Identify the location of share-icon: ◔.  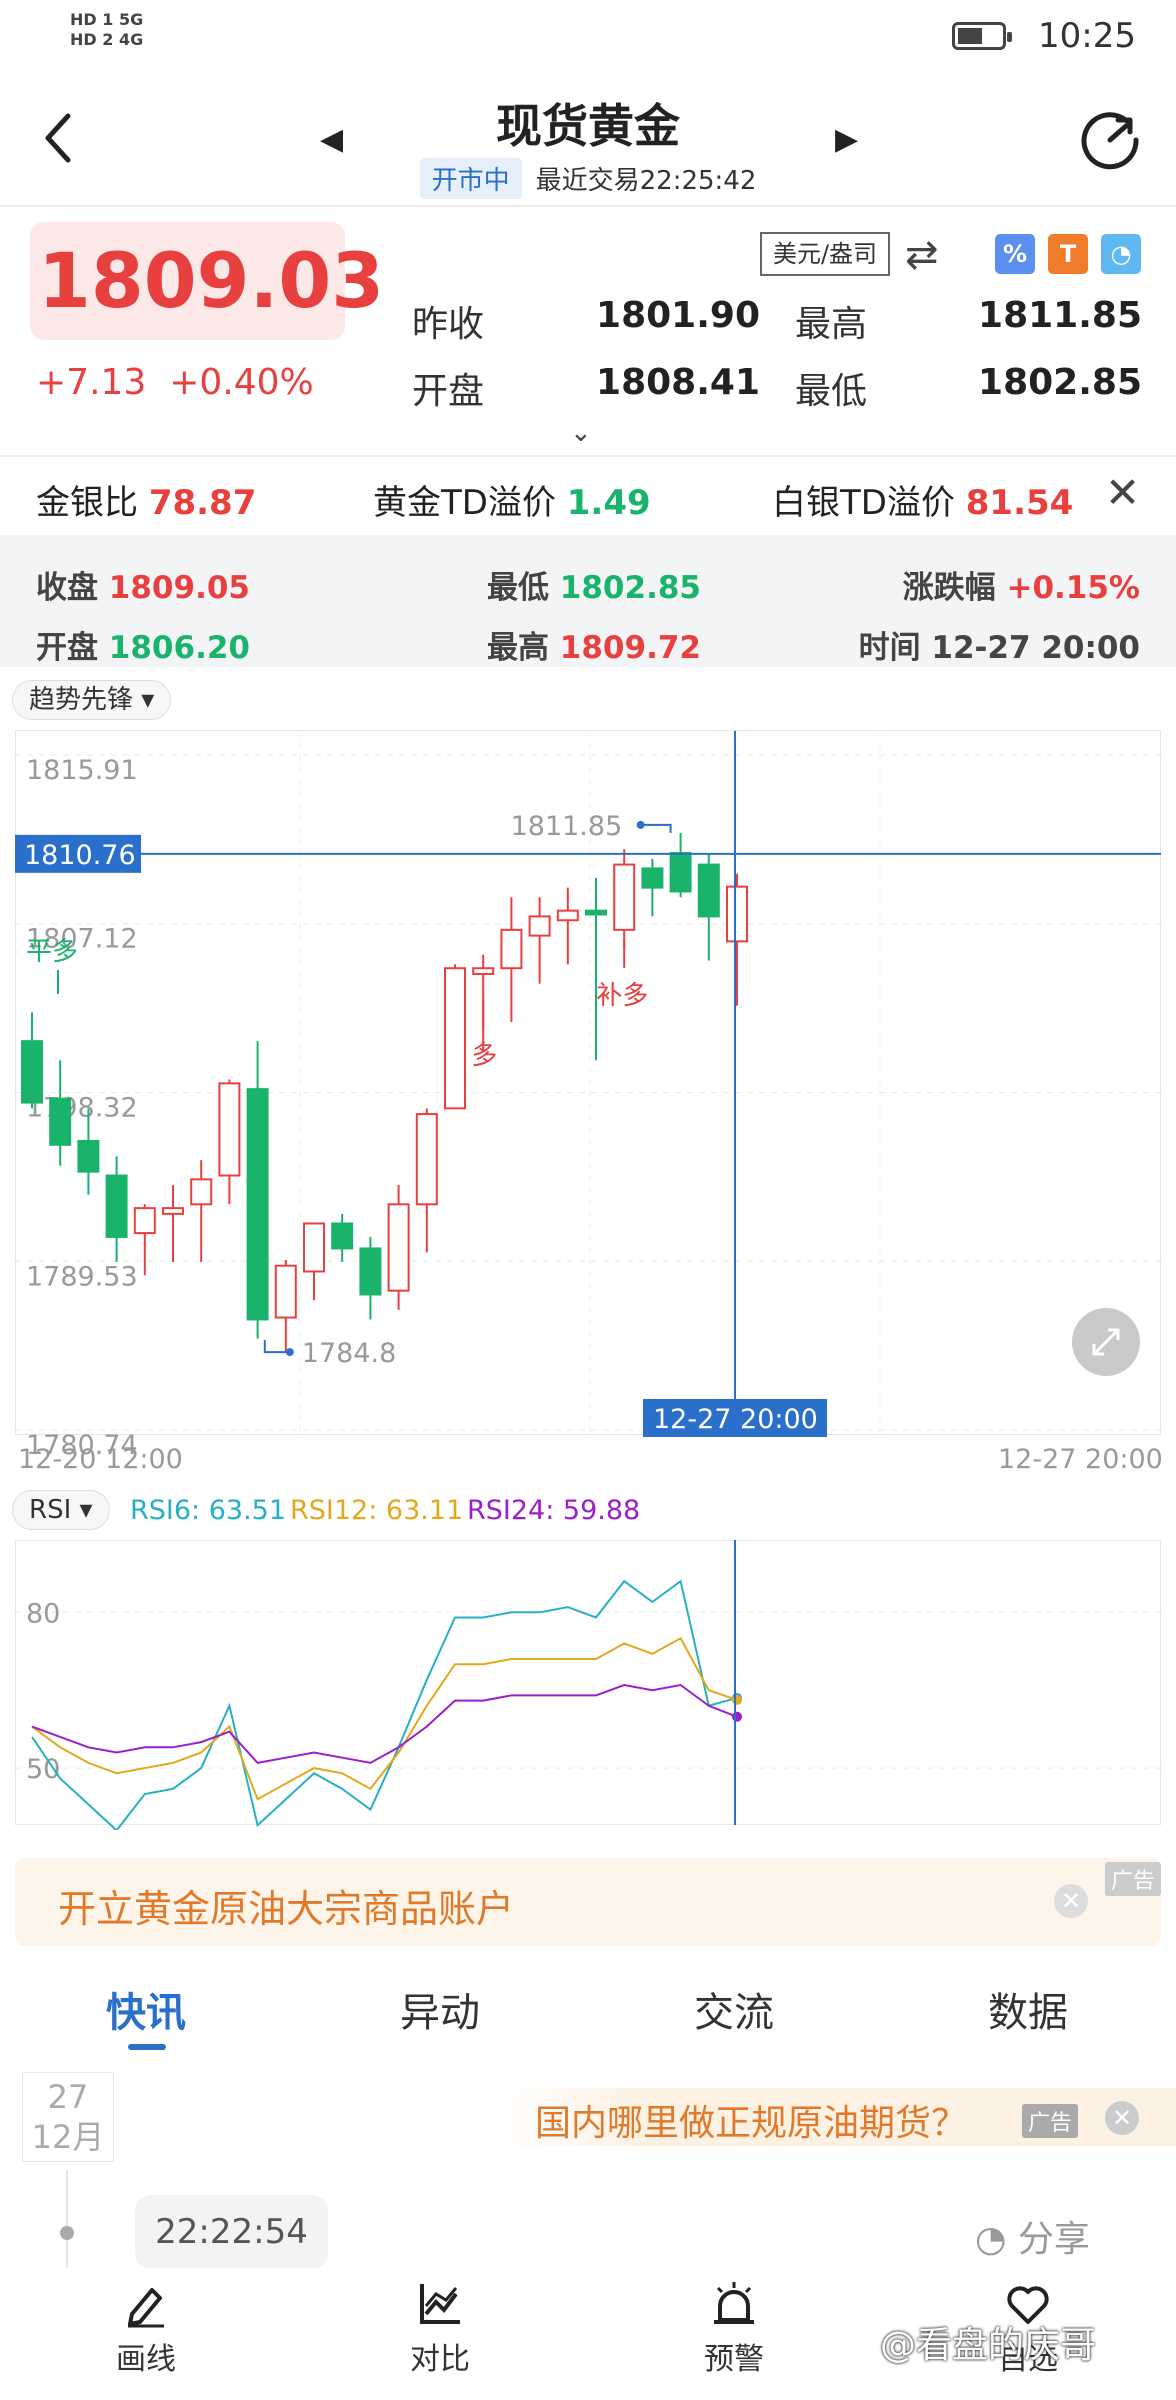
(991, 2239).